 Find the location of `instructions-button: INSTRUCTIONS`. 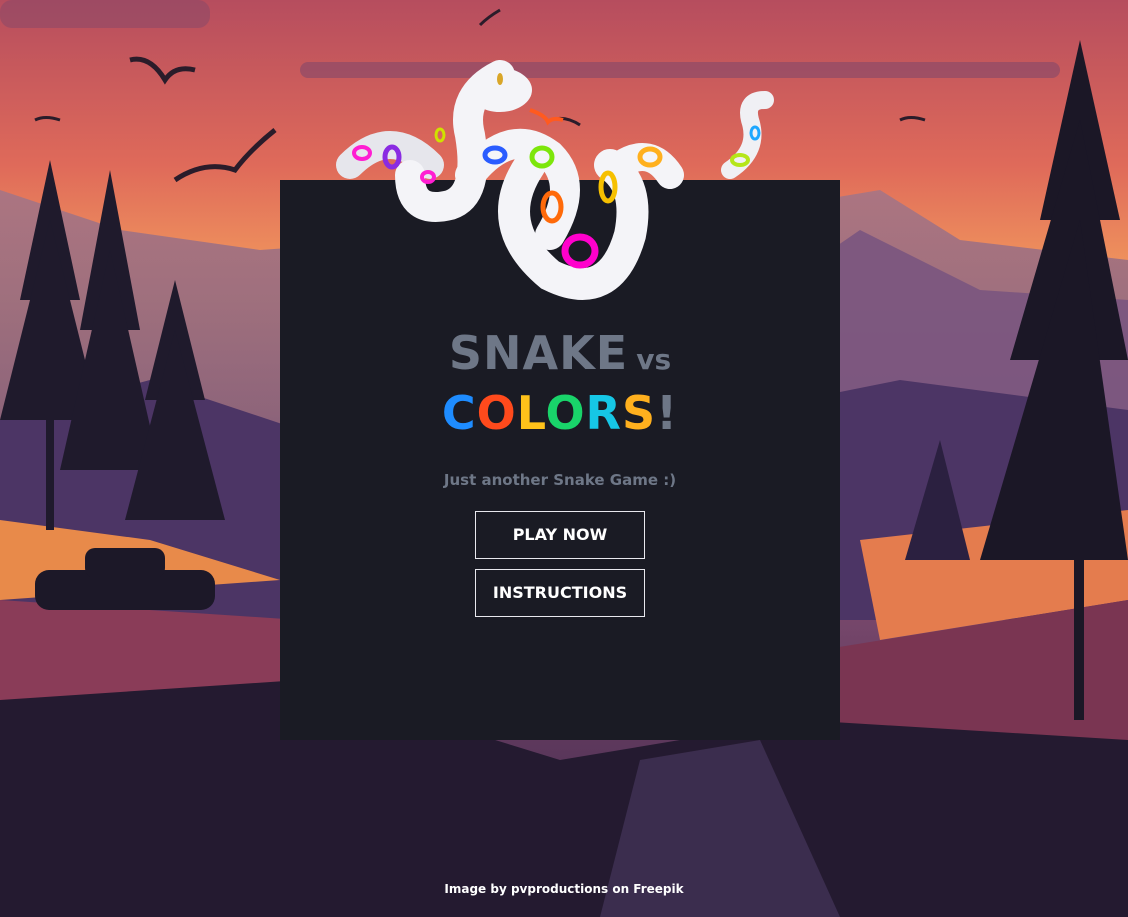

instructions-button: INSTRUCTIONS is located at coordinates (560, 593).